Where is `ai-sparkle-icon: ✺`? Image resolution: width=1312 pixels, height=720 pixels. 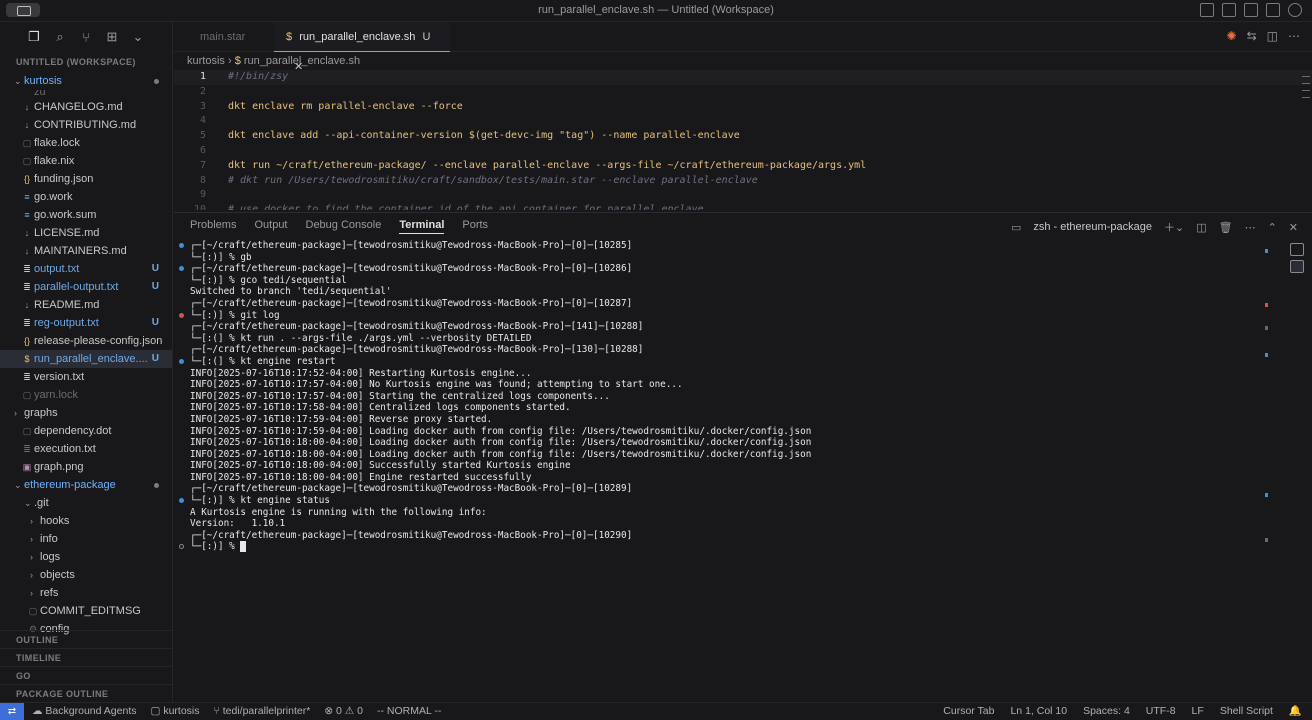 ai-sparkle-icon: ✺ is located at coordinates (1232, 36).